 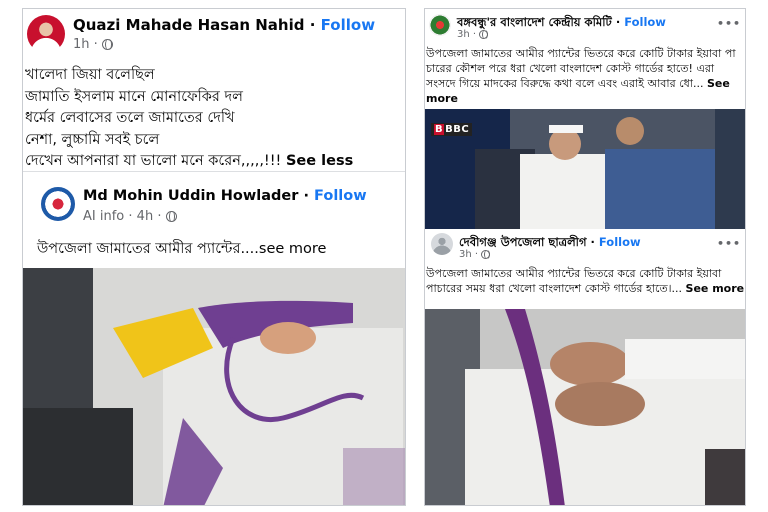 I want to click on more-link: more, so click(x=581, y=98).